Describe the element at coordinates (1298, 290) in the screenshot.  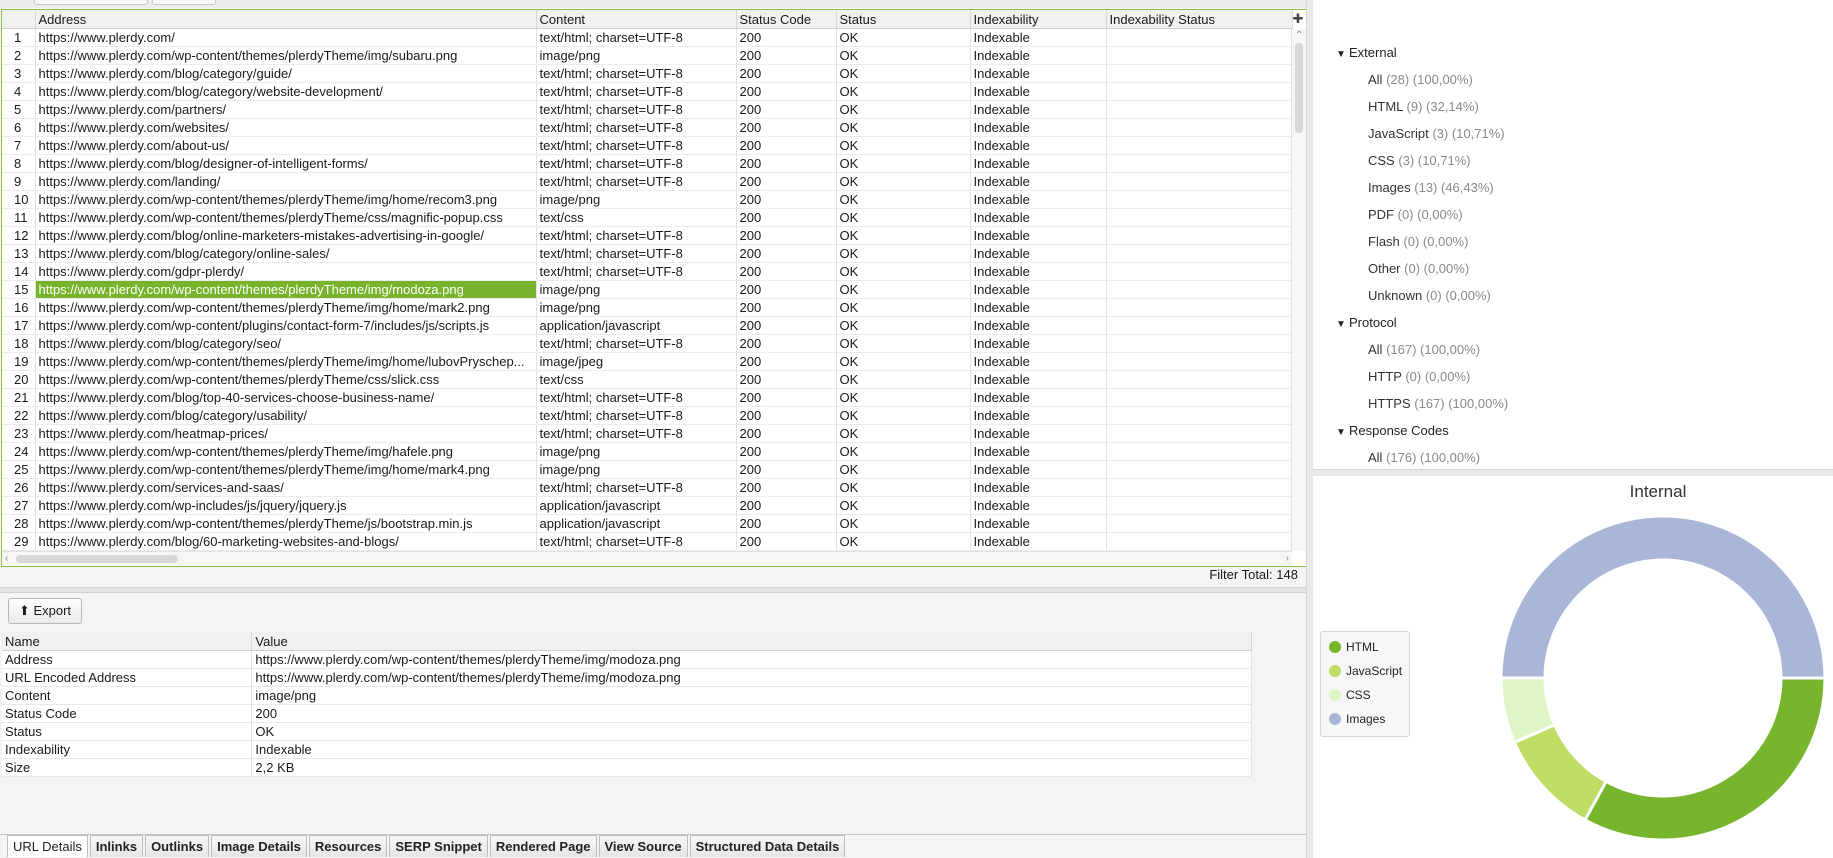
I see `vertical-scrollbar: ⌃` at that location.